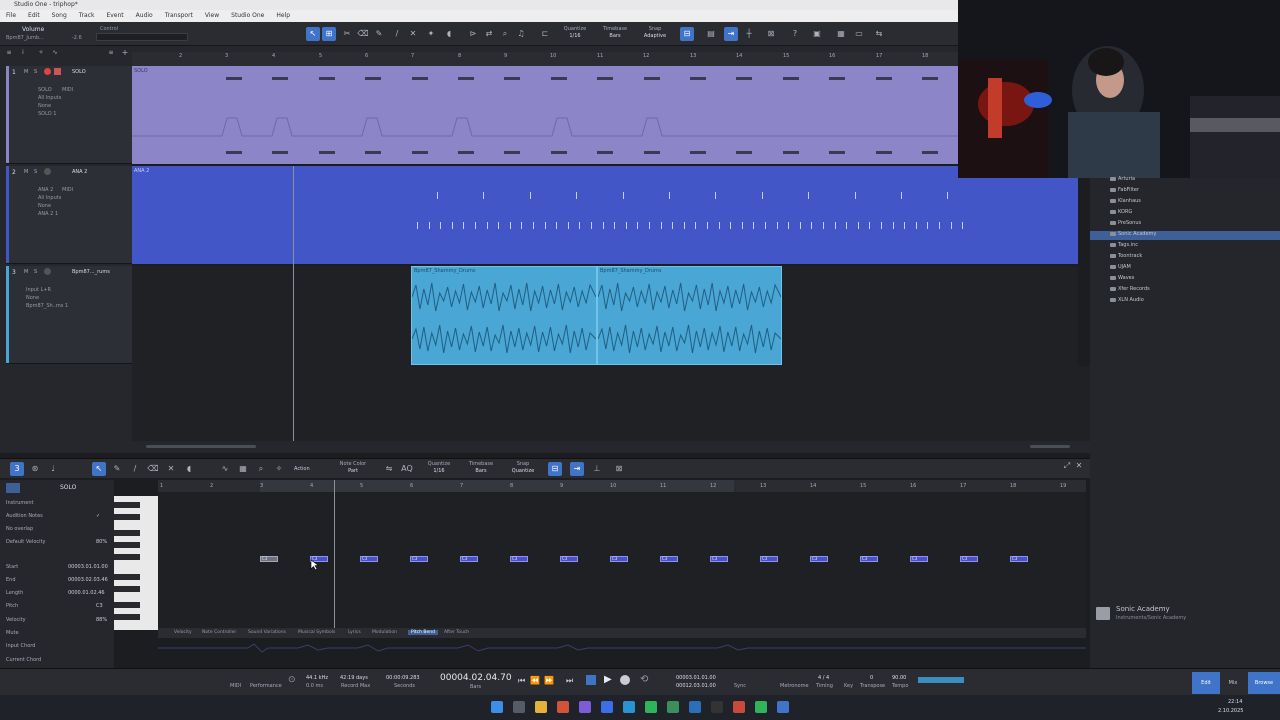  I want to click on editor-marker-icon: ⊥, so click(597, 469).